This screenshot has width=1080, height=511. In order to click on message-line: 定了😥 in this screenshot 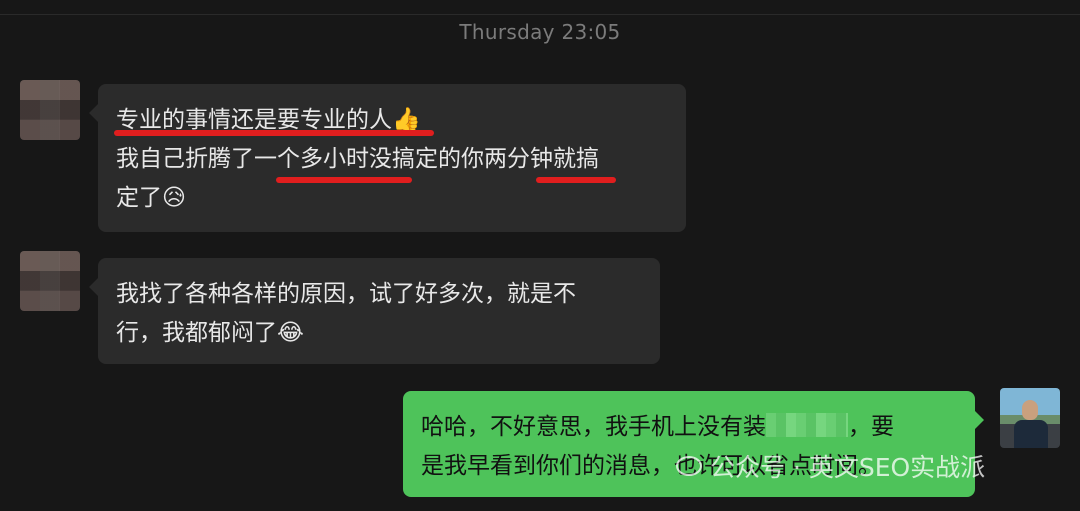, I will do `click(151, 198)`.